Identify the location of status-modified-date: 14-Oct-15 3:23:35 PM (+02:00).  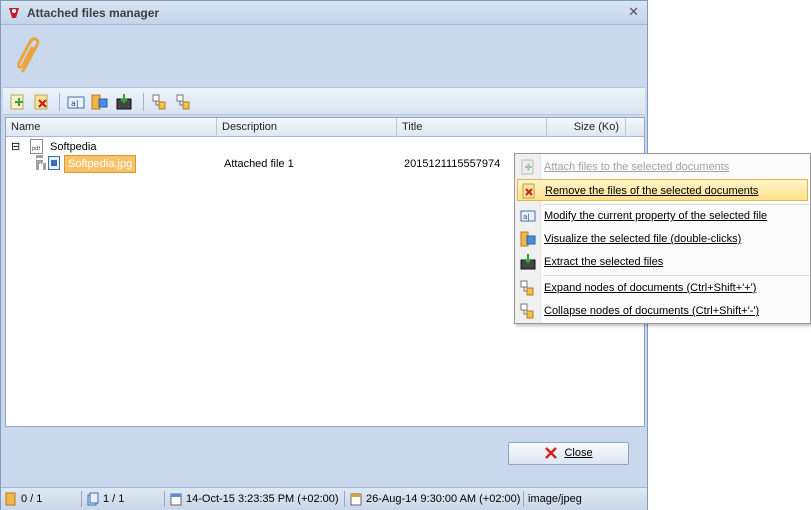
(262, 499).